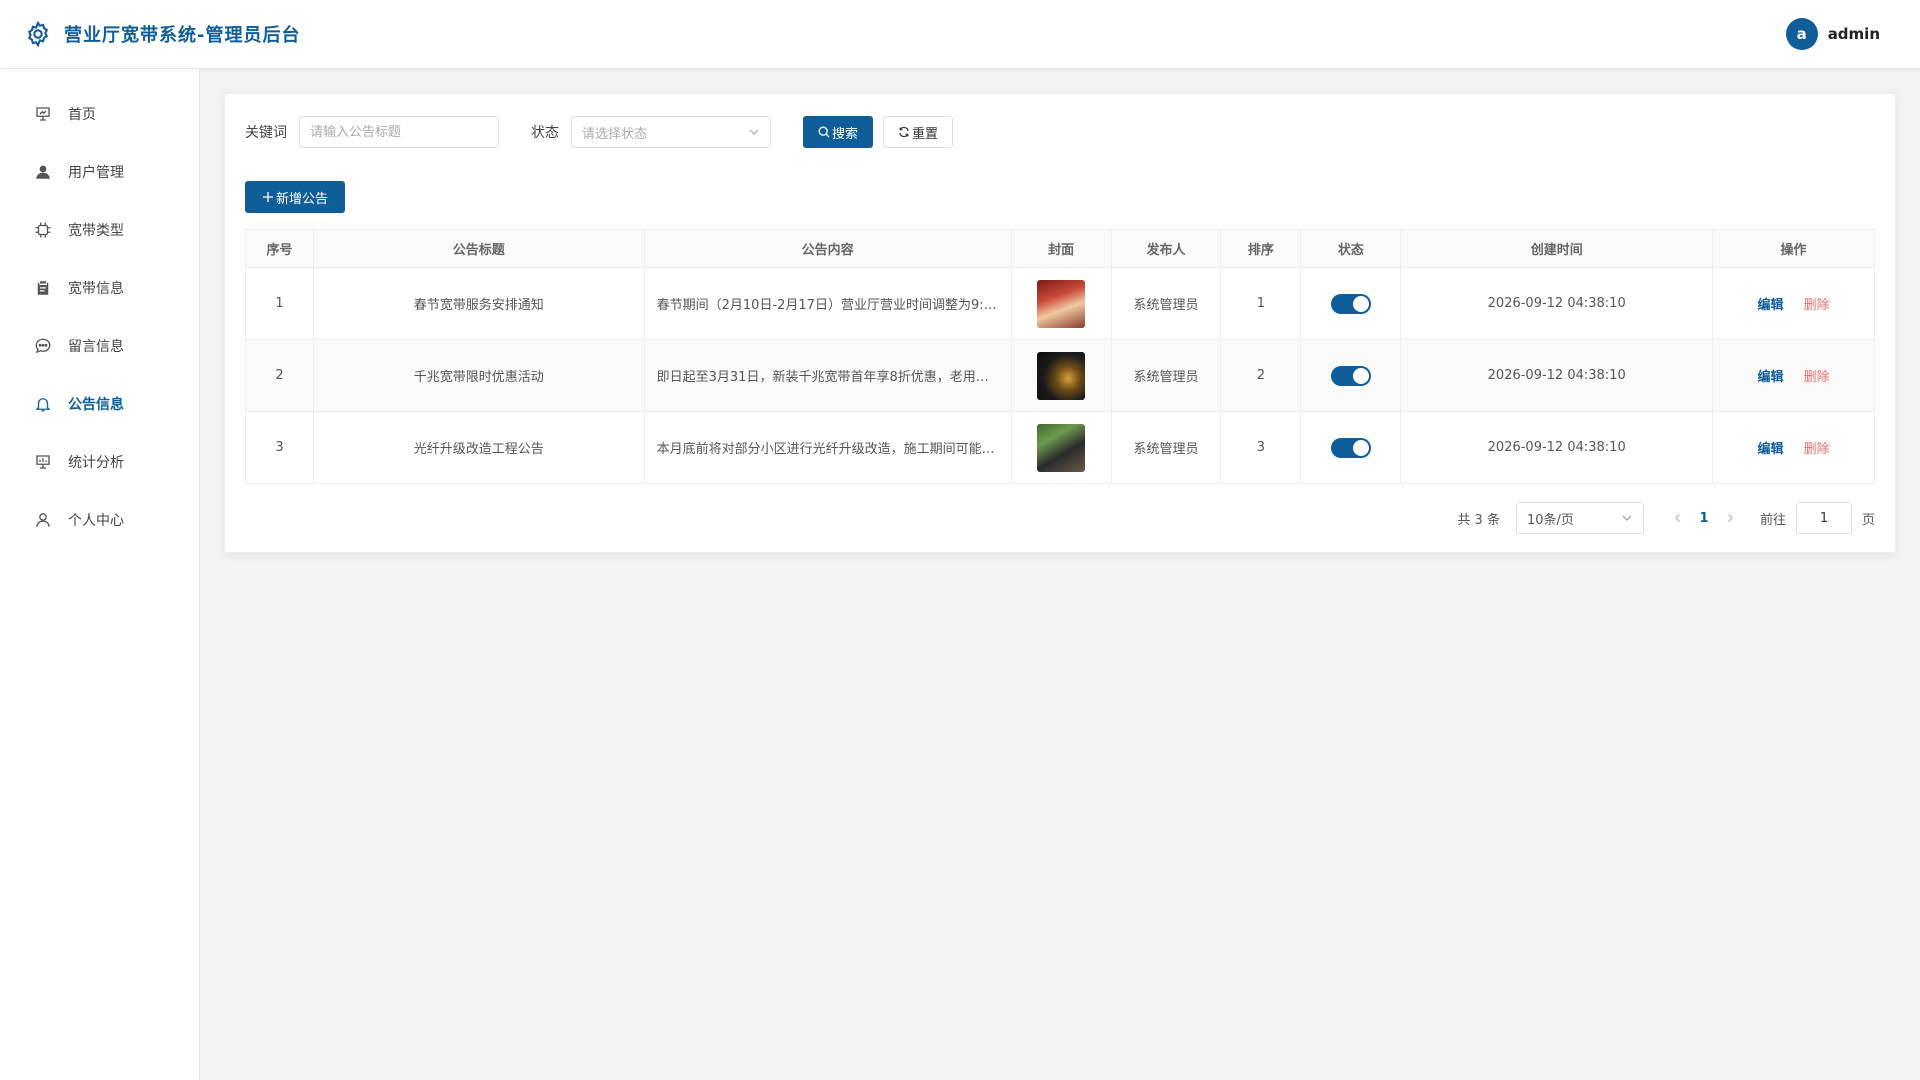 The width and height of the screenshot is (1920, 1080). I want to click on reset-button: 重置, so click(918, 132).